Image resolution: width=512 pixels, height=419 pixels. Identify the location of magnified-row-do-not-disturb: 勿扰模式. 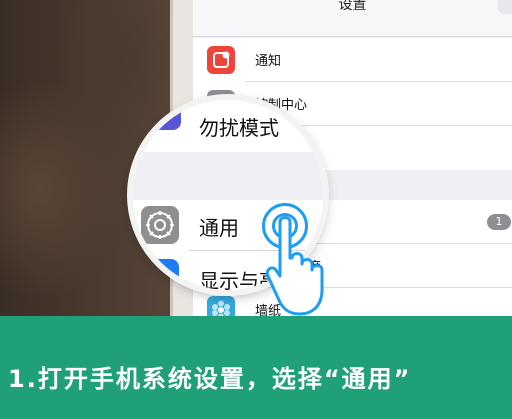
(228, 126).